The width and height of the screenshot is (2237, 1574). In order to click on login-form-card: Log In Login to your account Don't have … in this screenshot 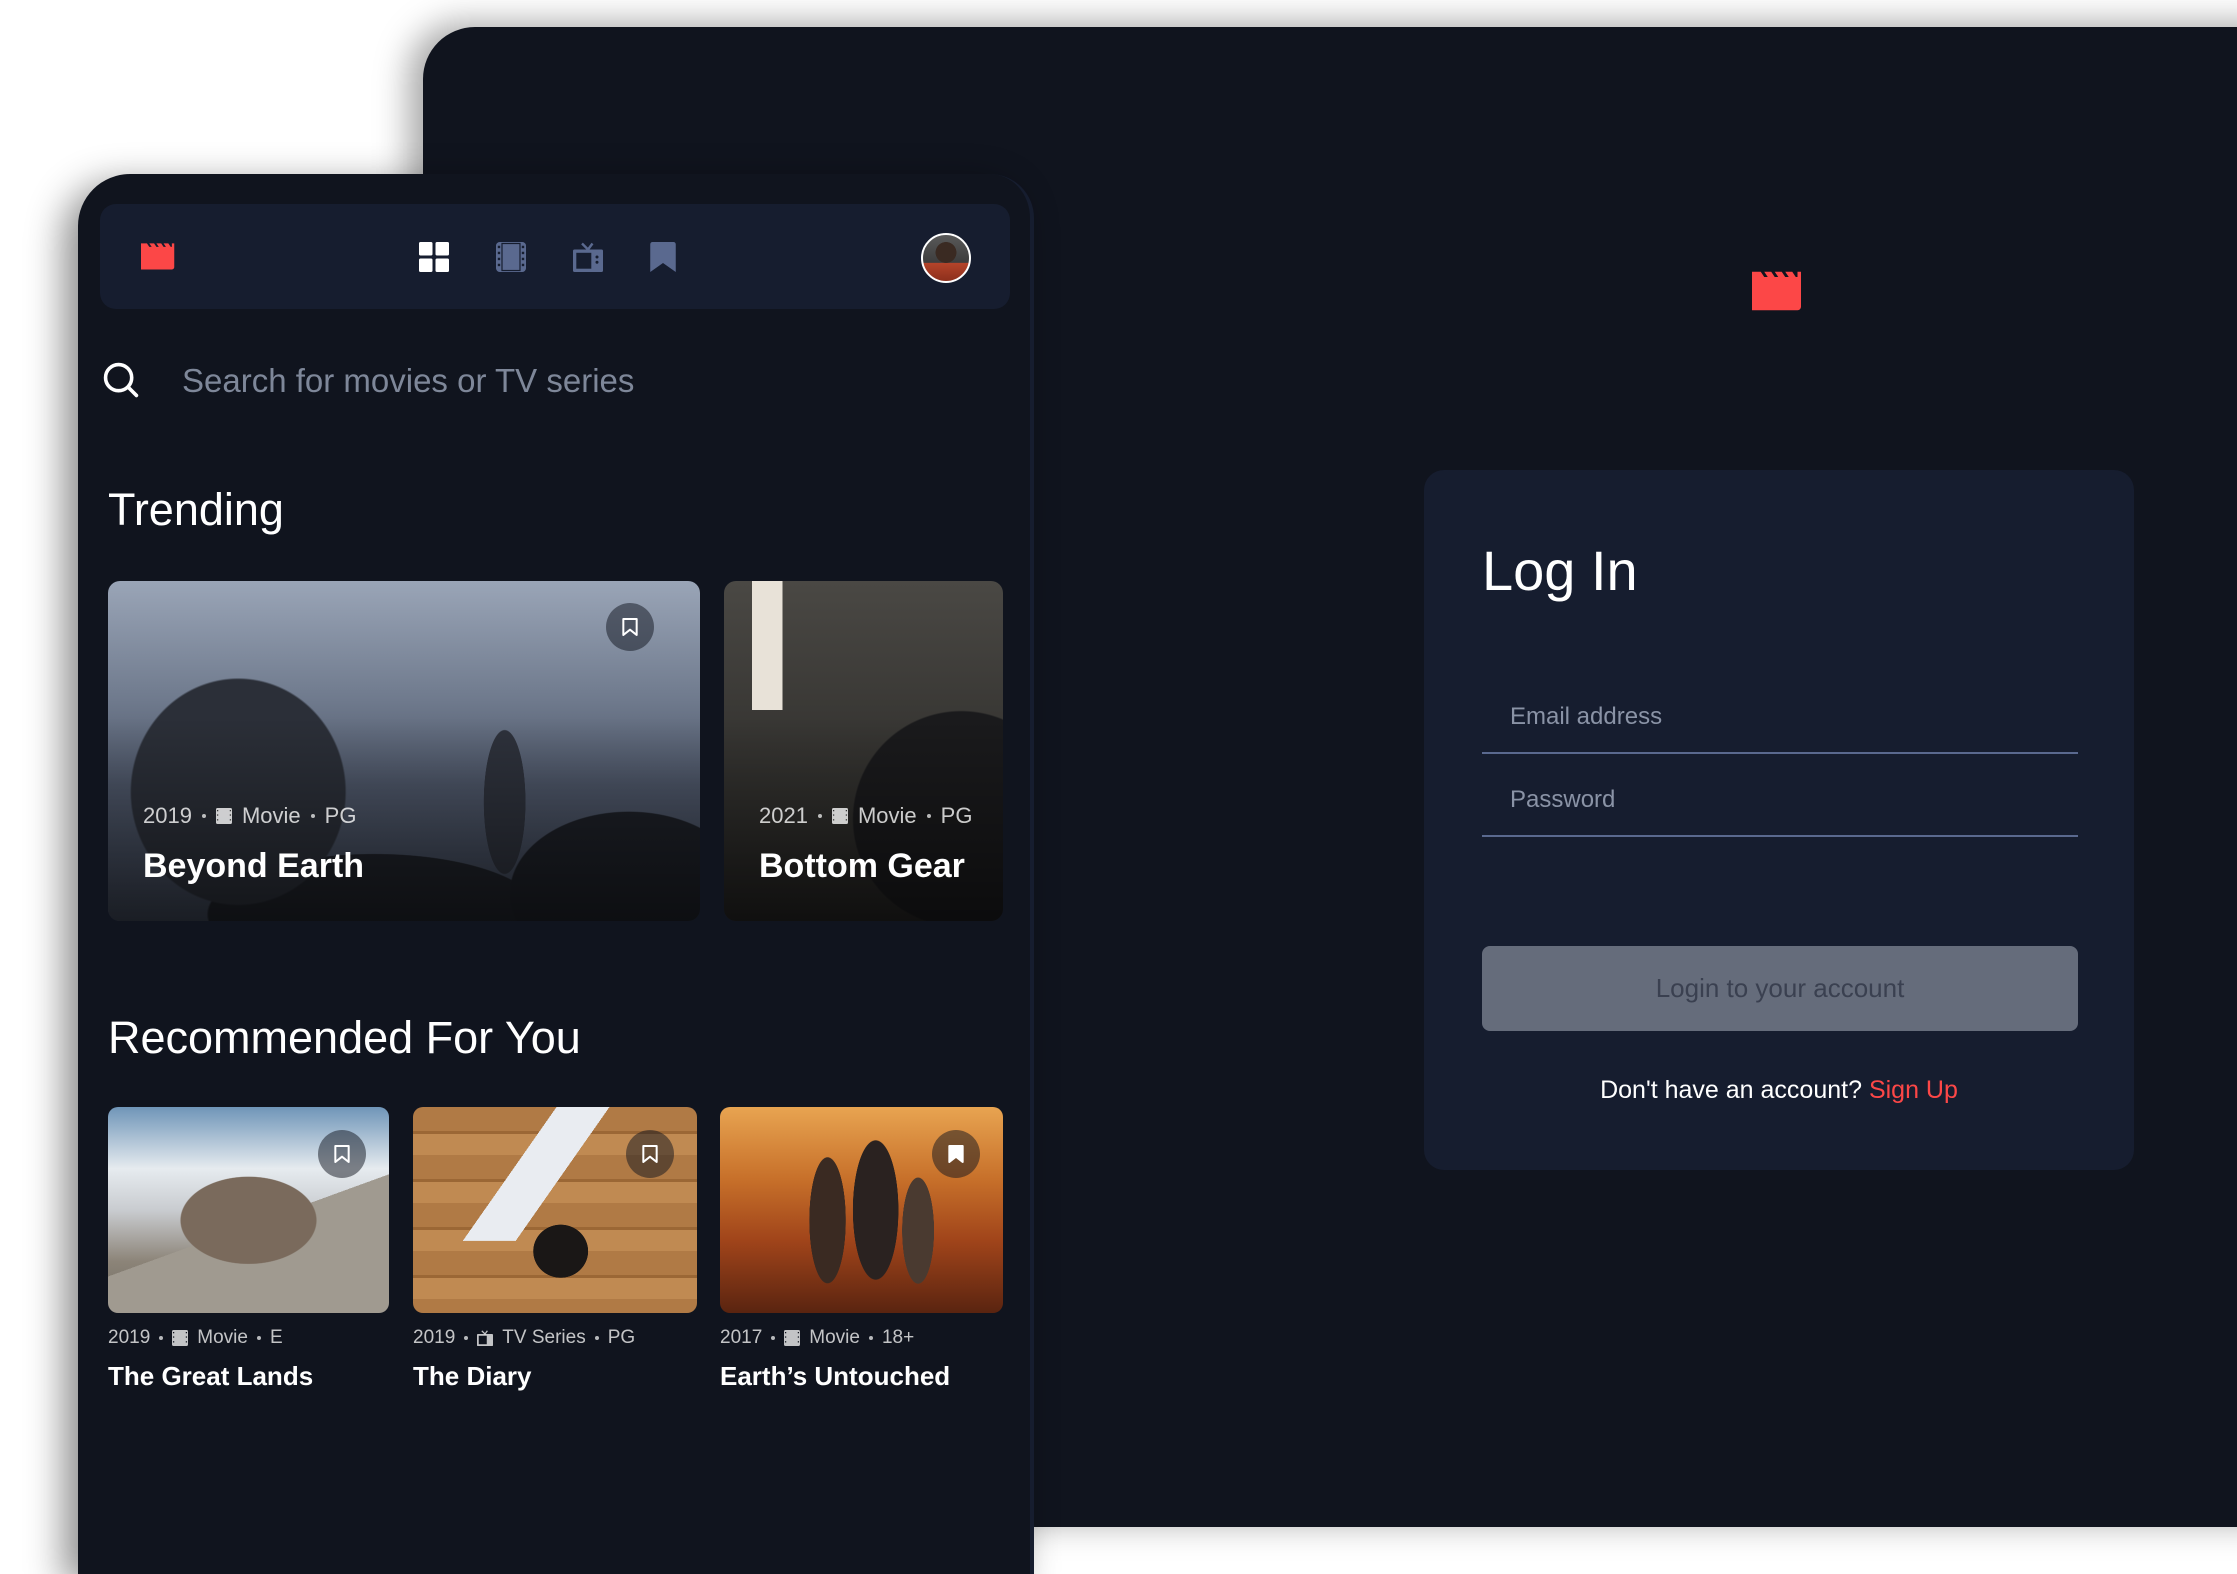, I will do `click(1779, 820)`.